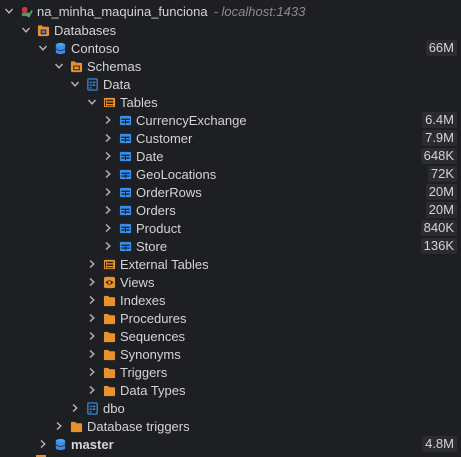  Describe the element at coordinates (230, 66) in the screenshot. I see `schemas-folder: Schemas` at that location.